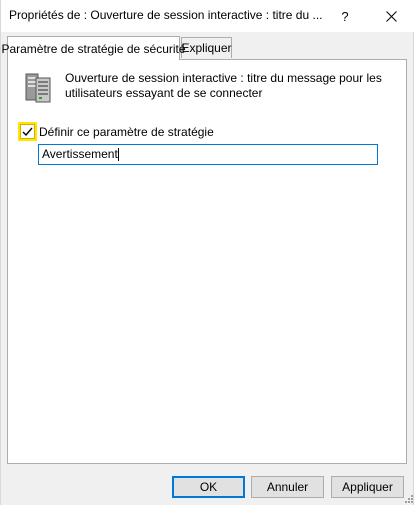  Describe the element at coordinates (208, 487) in the screenshot. I see `ok-button: OK` at that location.